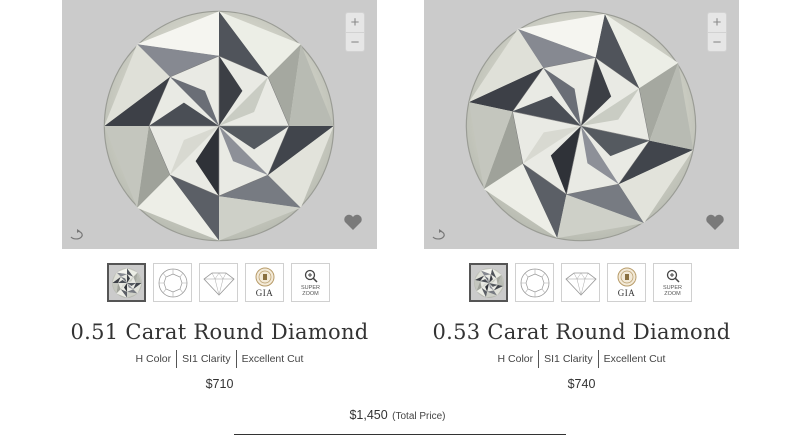 The image size is (795, 436). Describe the element at coordinates (400, 434) in the screenshot. I see `divider` at that location.